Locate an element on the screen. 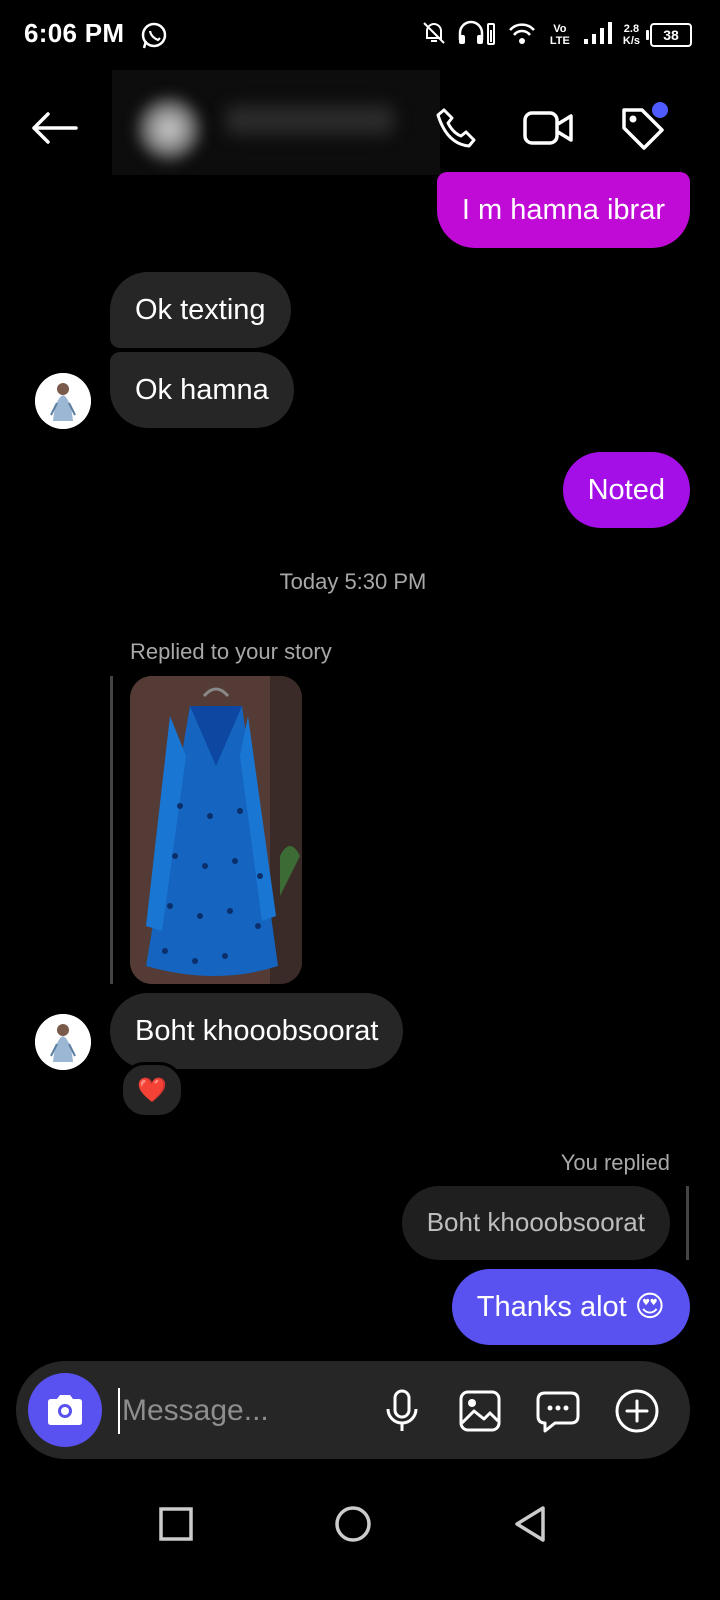 Image resolution: width=720 pixels, height=1600 pixels. battery-indicator: 38 is located at coordinates (669, 35).